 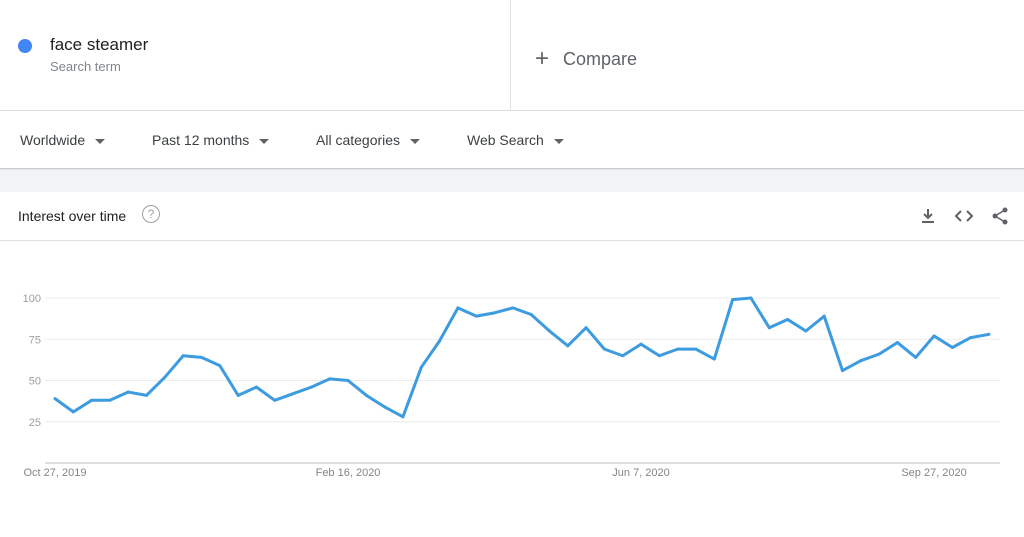 What do you see at coordinates (35, 340) in the screenshot?
I see `y-tick-label: 75` at bounding box center [35, 340].